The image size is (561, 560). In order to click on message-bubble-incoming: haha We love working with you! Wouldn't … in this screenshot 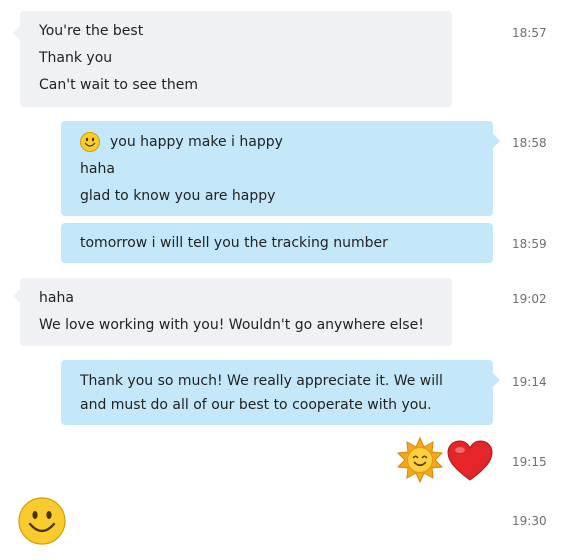, I will do `click(236, 312)`.